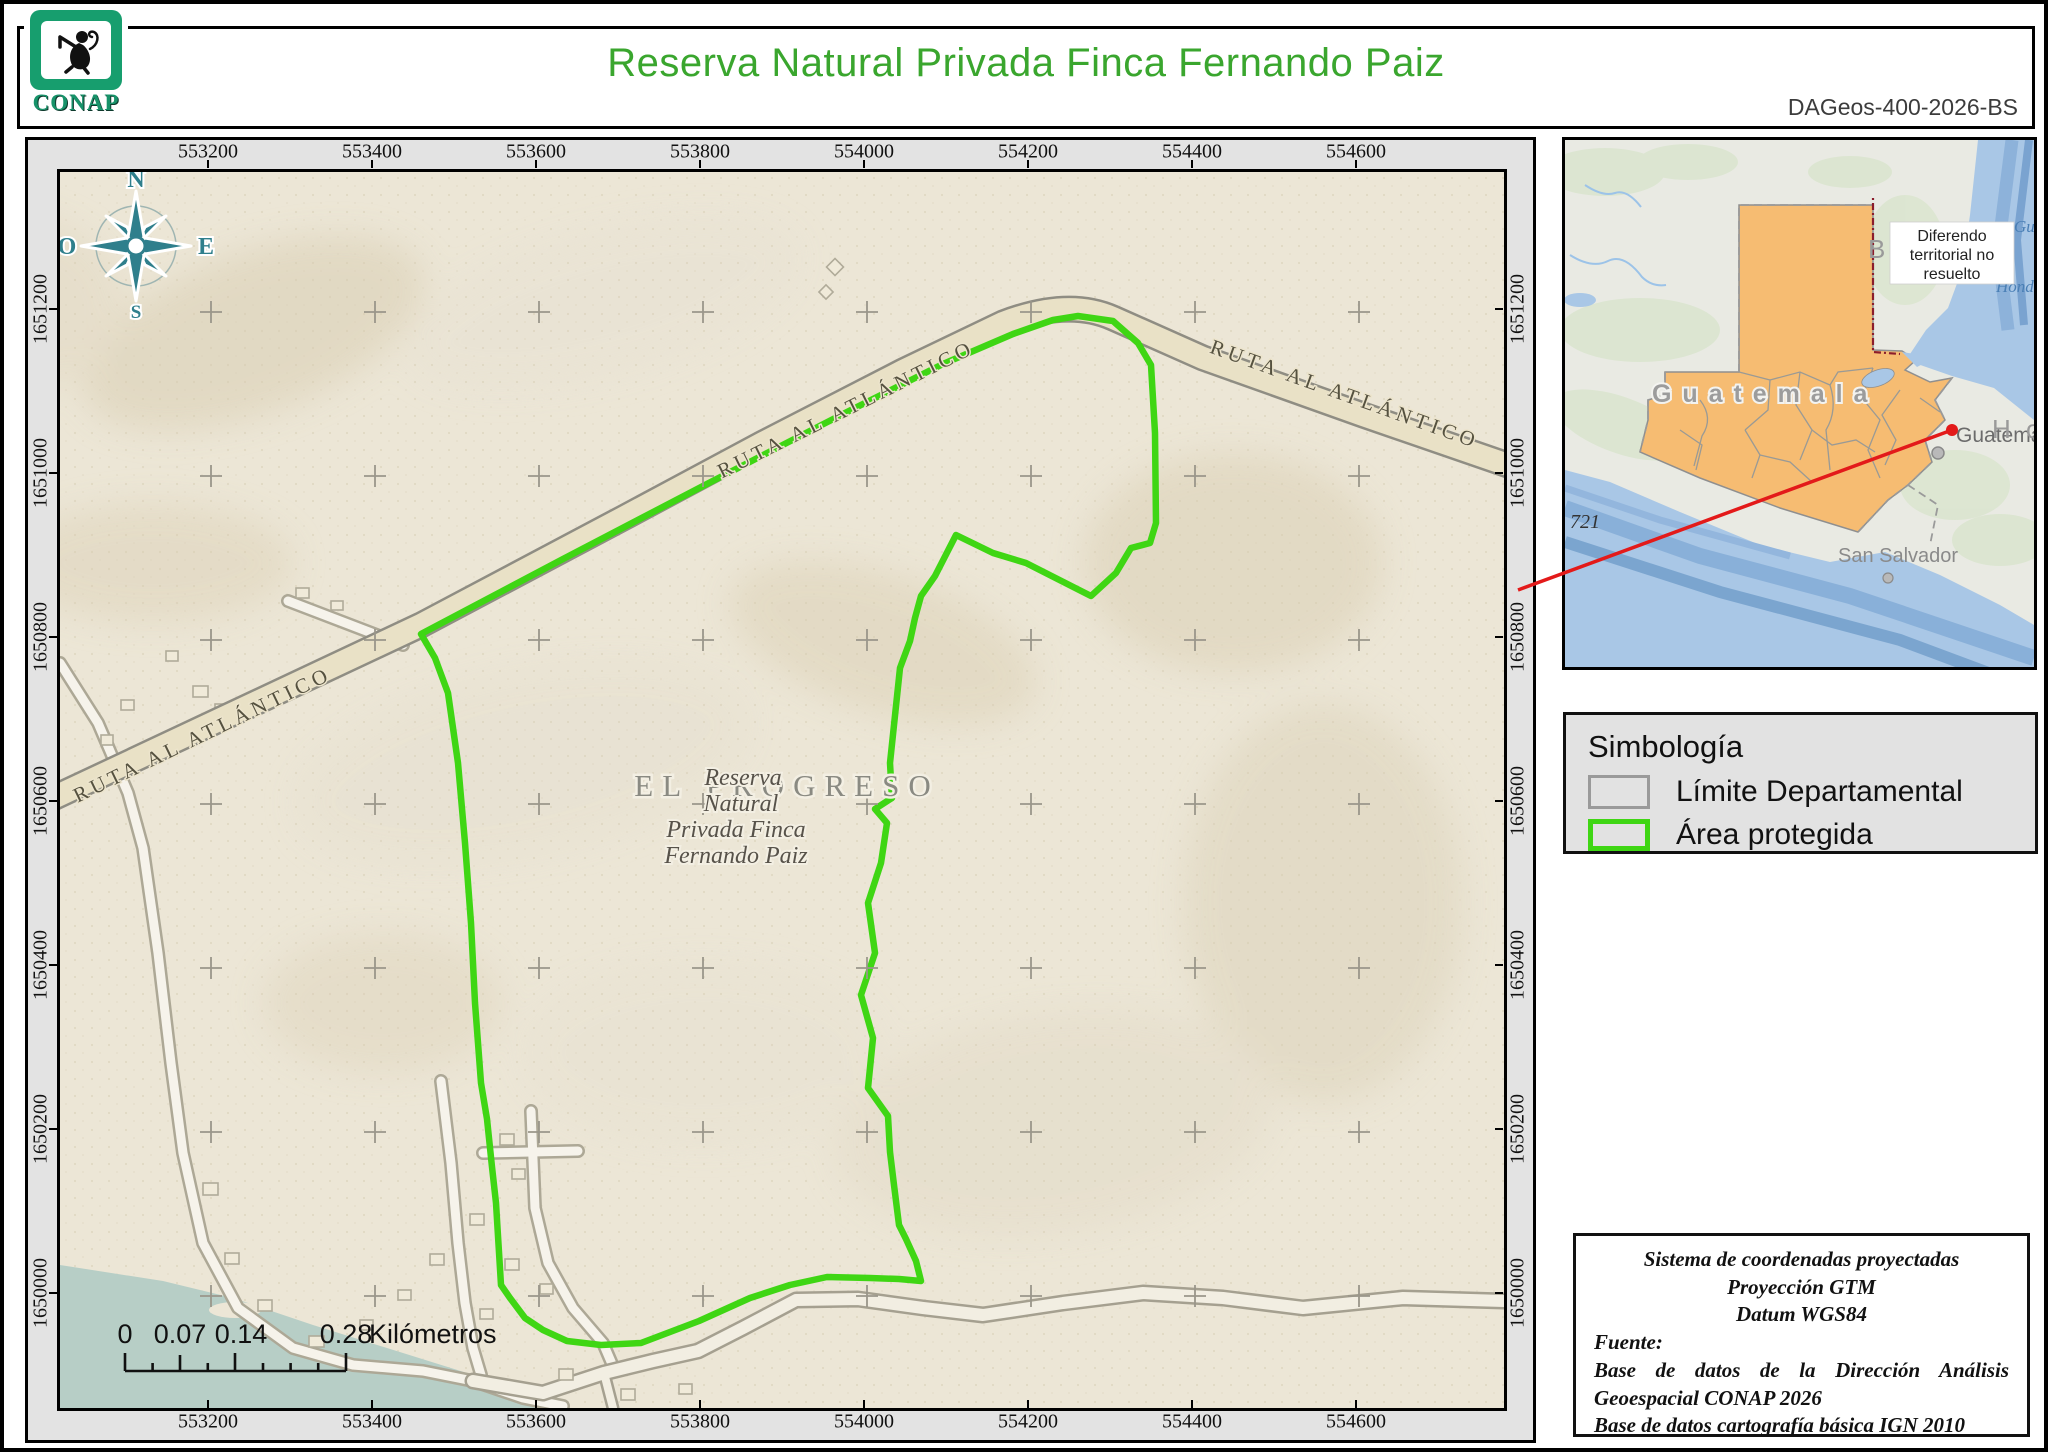 The height and width of the screenshot is (1452, 2048). I want to click on reserve-label-line2: Natural, so click(741, 804).